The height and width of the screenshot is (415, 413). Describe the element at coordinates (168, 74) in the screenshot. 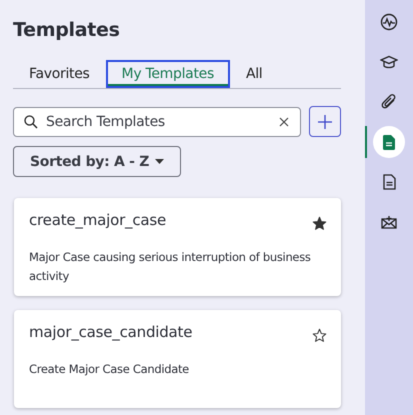

I see `tab: My Templates` at that location.